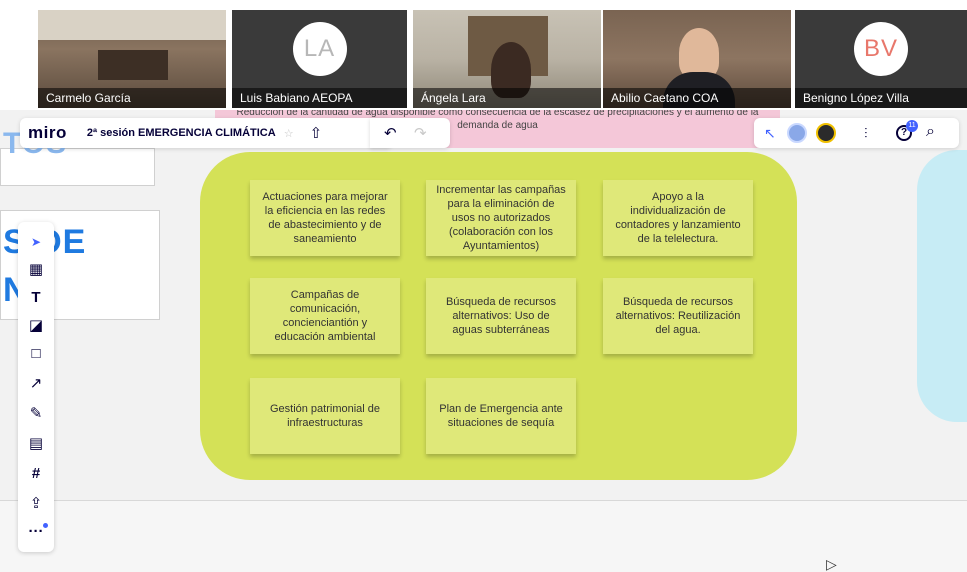 The width and height of the screenshot is (967, 572). Describe the element at coordinates (699, 53) in the screenshot. I see `participant-person` at that location.